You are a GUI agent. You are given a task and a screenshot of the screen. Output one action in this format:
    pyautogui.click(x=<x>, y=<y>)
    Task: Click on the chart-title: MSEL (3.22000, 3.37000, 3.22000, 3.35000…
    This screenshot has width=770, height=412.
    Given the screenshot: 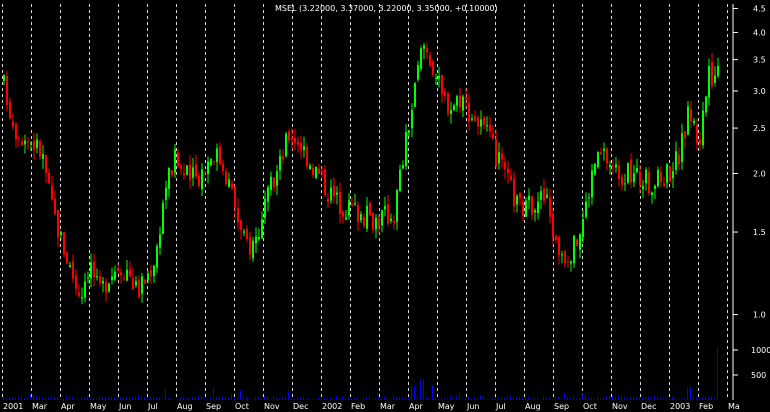 What is the action you would take?
    pyautogui.click(x=386, y=8)
    